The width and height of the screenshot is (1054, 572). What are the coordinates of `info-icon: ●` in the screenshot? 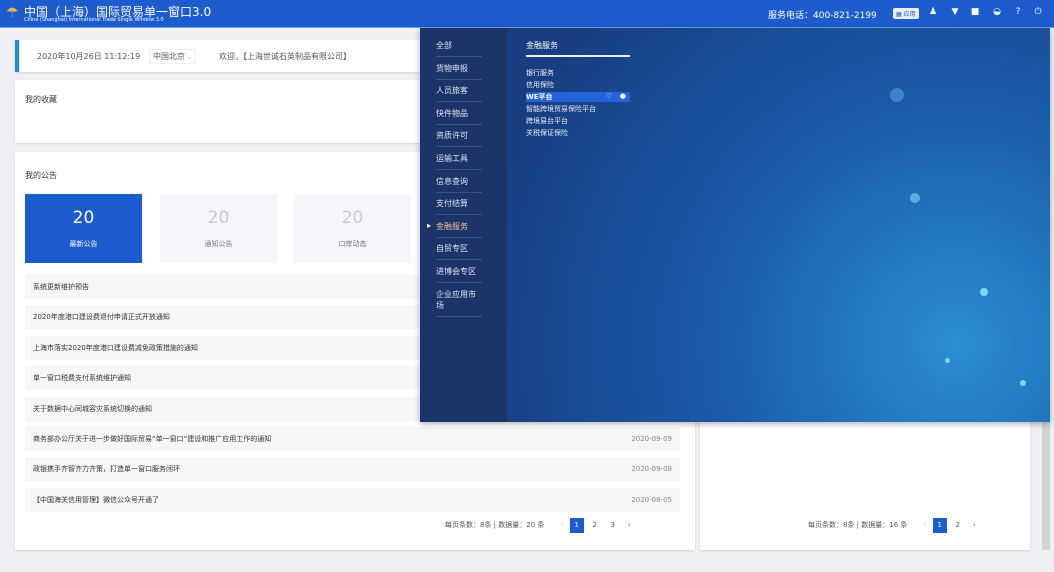 It's located at (623, 96).